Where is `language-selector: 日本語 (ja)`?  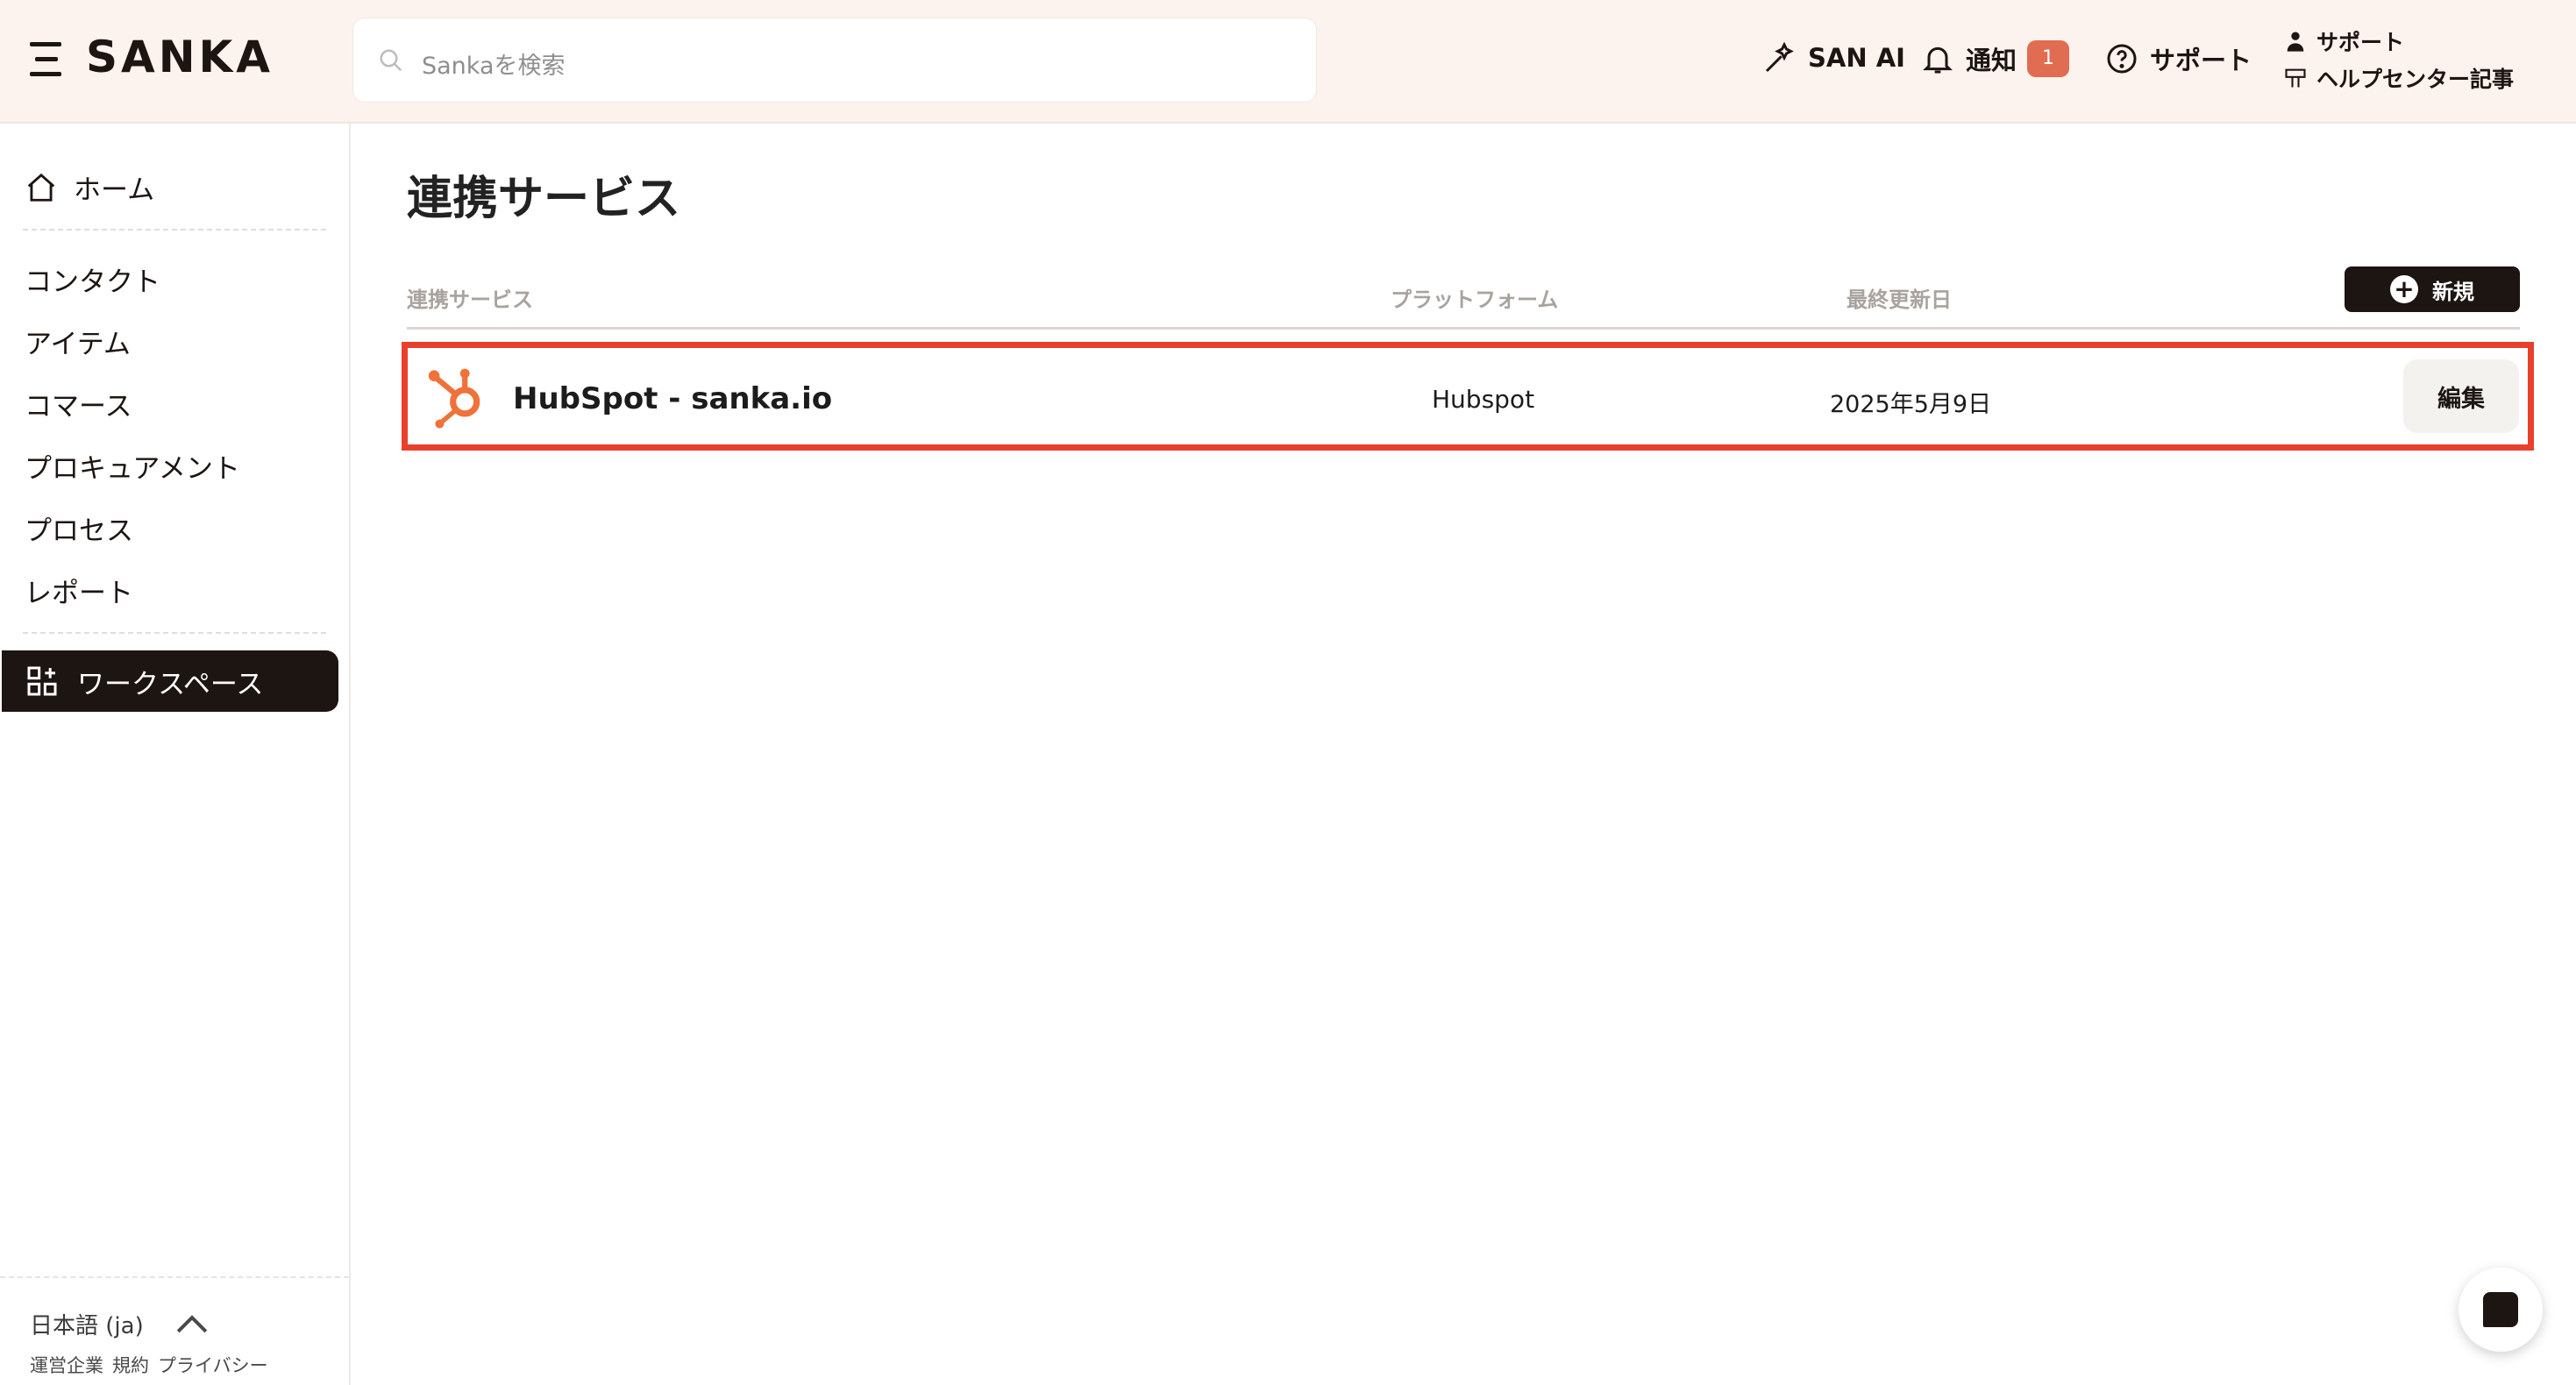
language-selector: 日本語 (ja) is located at coordinates (119, 1324).